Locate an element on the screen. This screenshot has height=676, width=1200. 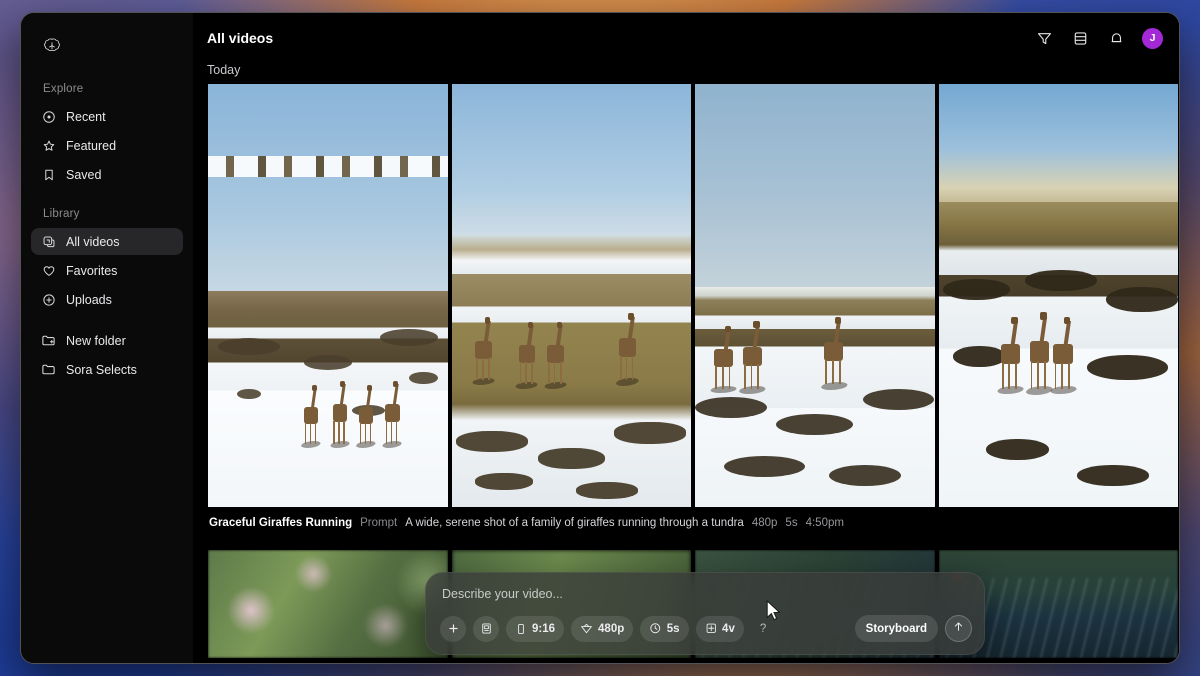
bookmark-icon is located at coordinates (48, 174).